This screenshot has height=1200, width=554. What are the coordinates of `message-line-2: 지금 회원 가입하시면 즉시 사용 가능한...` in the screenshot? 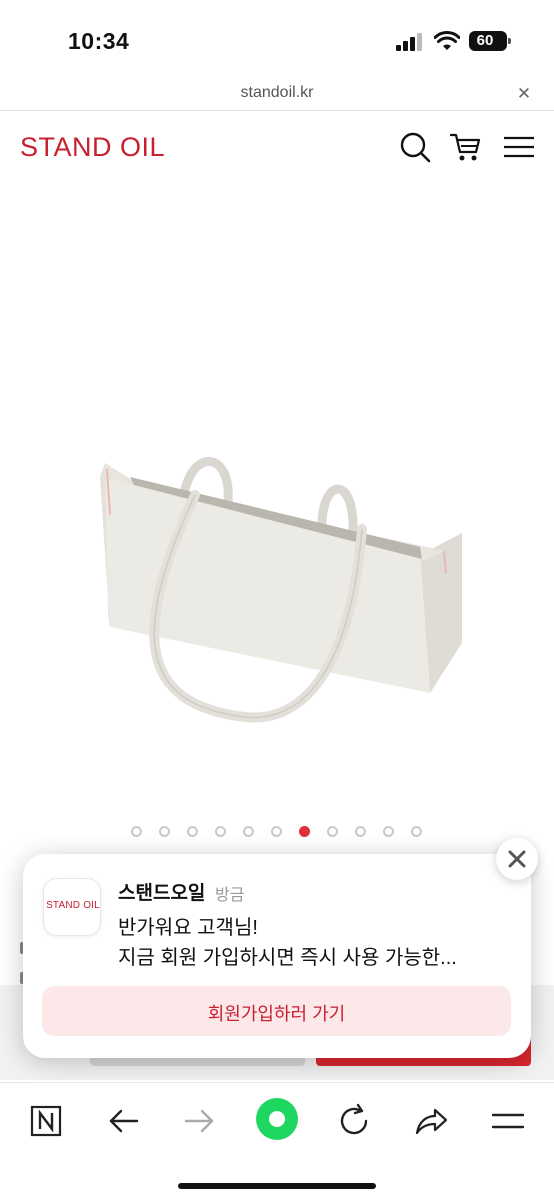 It's located at (287, 958).